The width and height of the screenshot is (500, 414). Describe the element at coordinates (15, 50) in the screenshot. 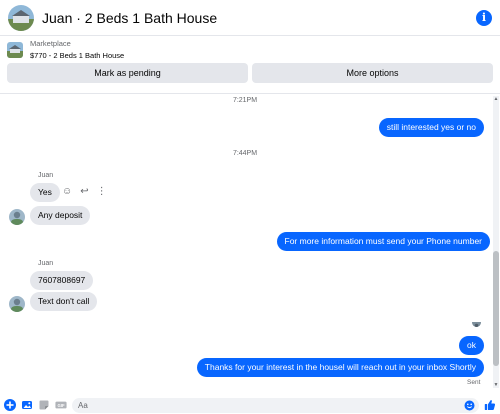

I see `listing-thumbnail` at that location.